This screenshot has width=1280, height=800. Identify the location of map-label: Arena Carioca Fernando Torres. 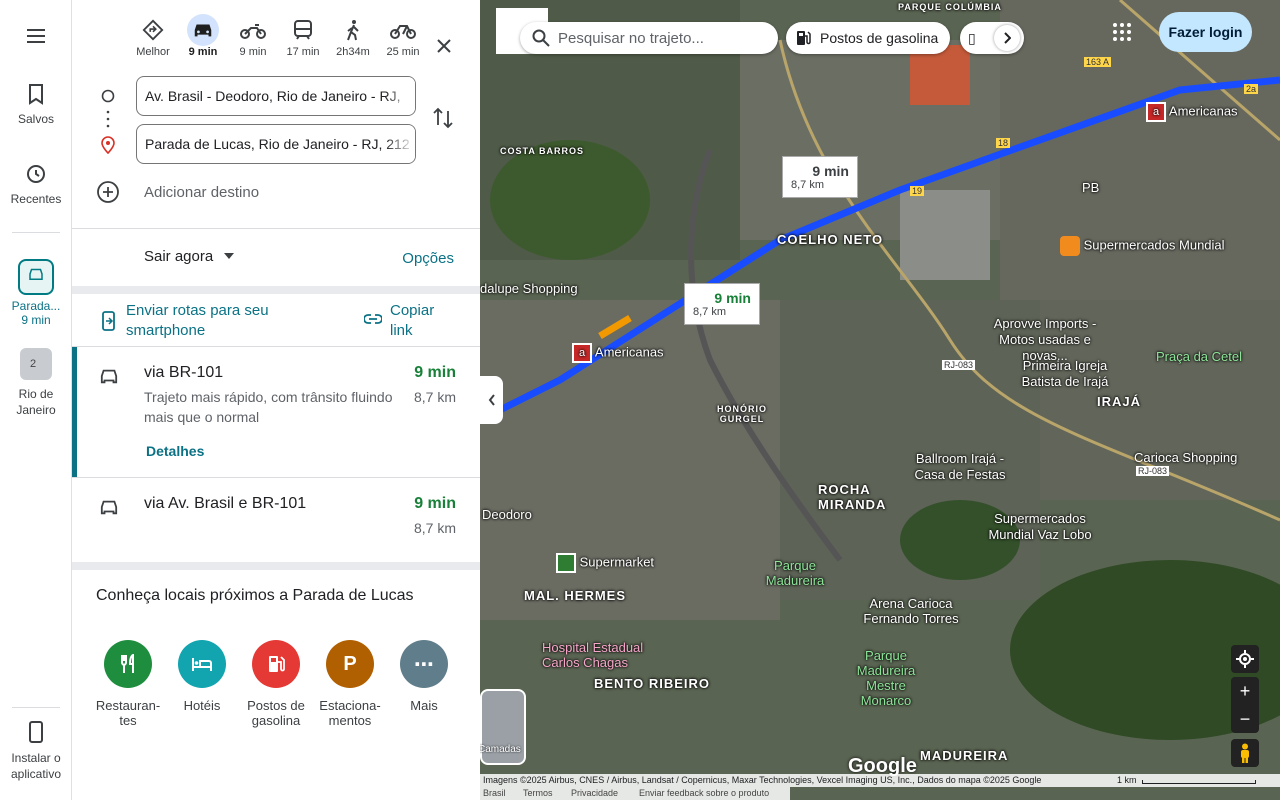
(911, 611).